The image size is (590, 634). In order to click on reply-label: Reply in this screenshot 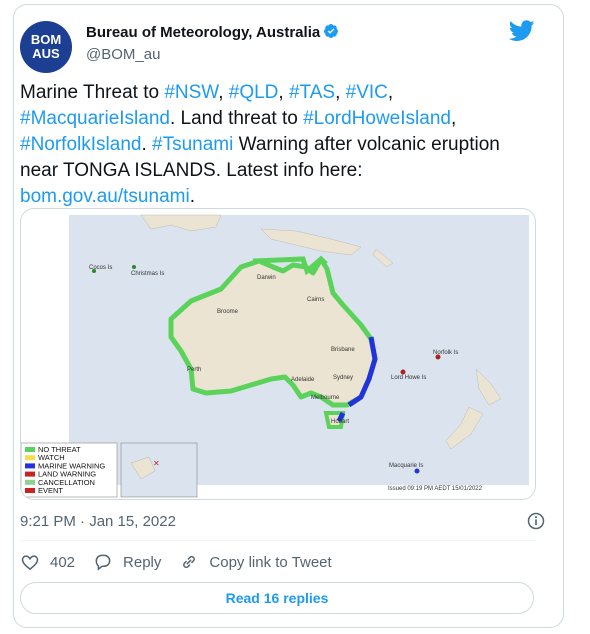, I will do `click(142, 562)`.